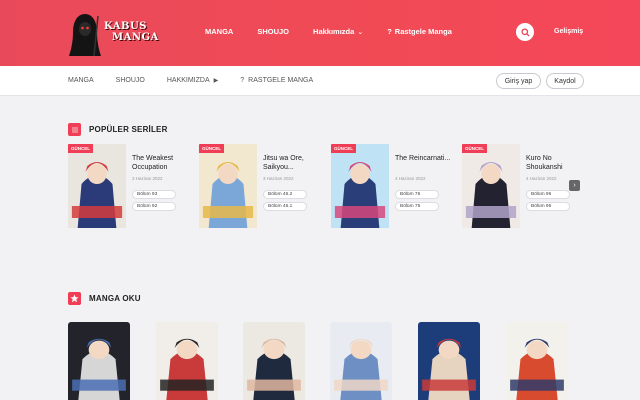 The height and width of the screenshot is (400, 640). I want to click on site-logo: KABUS MANGA, so click(121, 34).